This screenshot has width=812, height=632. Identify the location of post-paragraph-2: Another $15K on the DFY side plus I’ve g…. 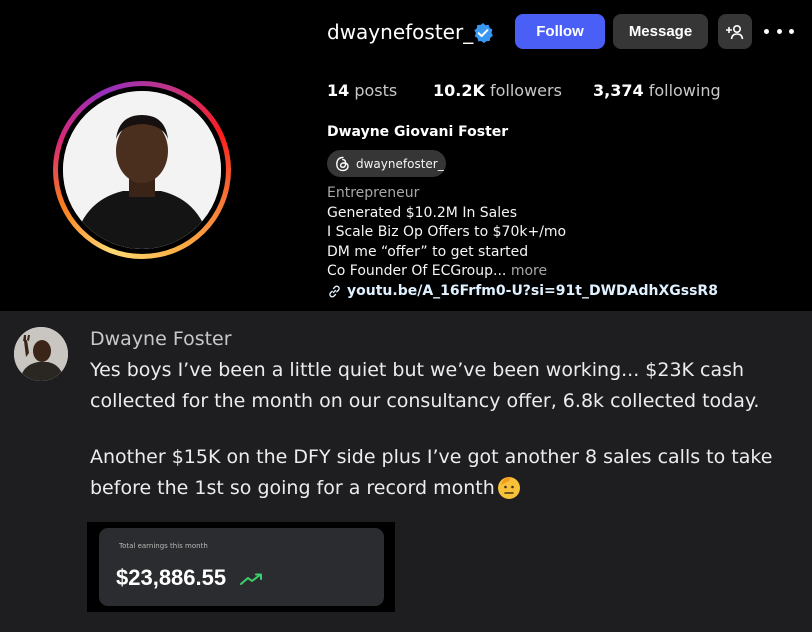
(446, 472).